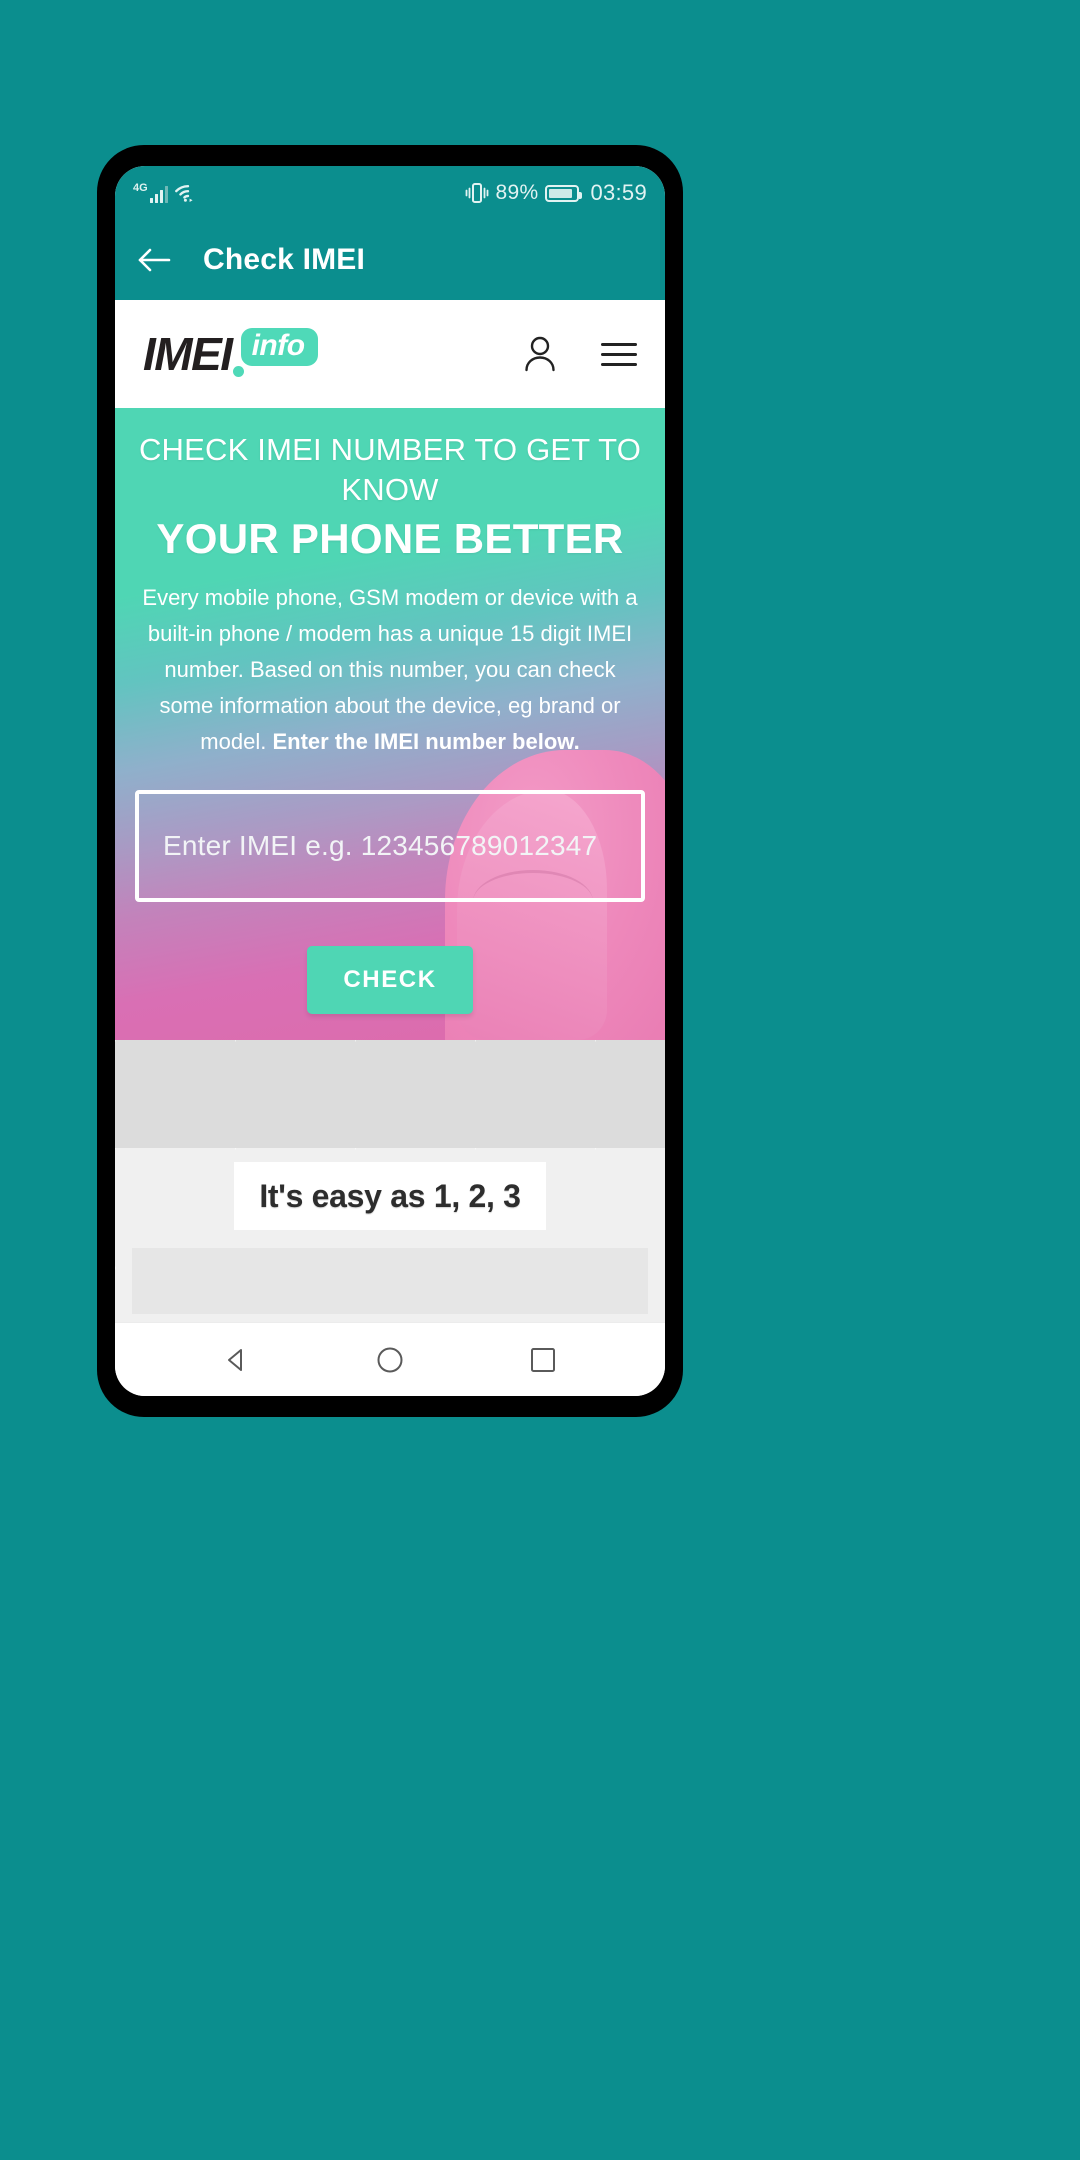 The height and width of the screenshot is (2160, 1080). What do you see at coordinates (188, 354) in the screenshot?
I see `logo-primary-text: IMEI` at bounding box center [188, 354].